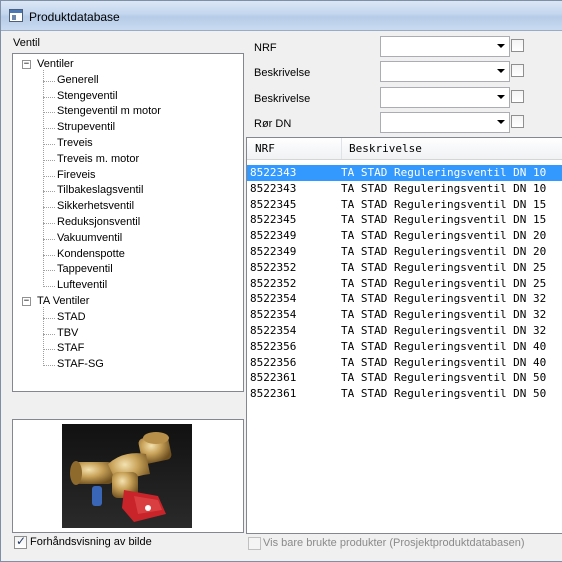  What do you see at coordinates (16, 15) in the screenshot?
I see `window-icon` at bounding box center [16, 15].